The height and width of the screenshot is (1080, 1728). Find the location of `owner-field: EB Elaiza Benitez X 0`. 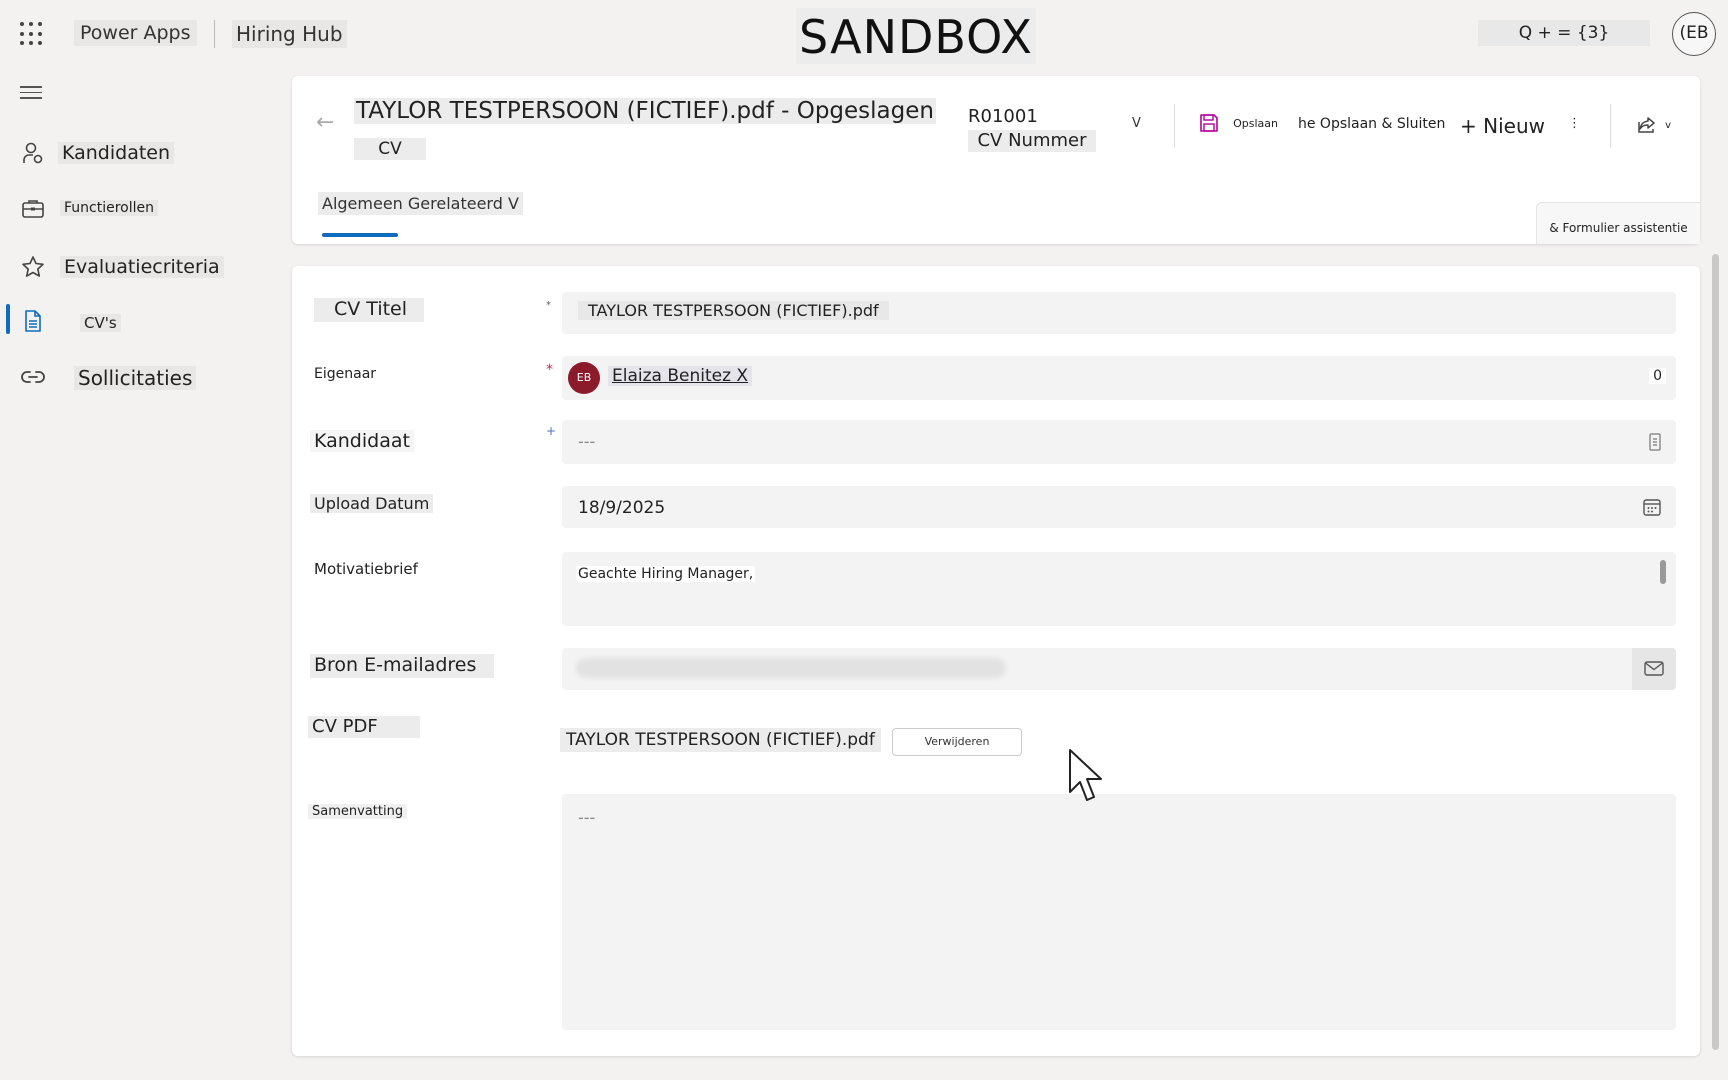

owner-field: EB Elaiza Benitez X 0 is located at coordinates (1119, 378).